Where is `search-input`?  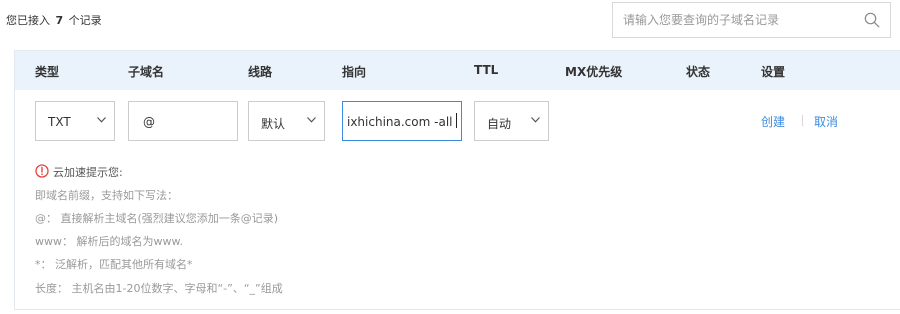
search-input is located at coordinates (738, 20).